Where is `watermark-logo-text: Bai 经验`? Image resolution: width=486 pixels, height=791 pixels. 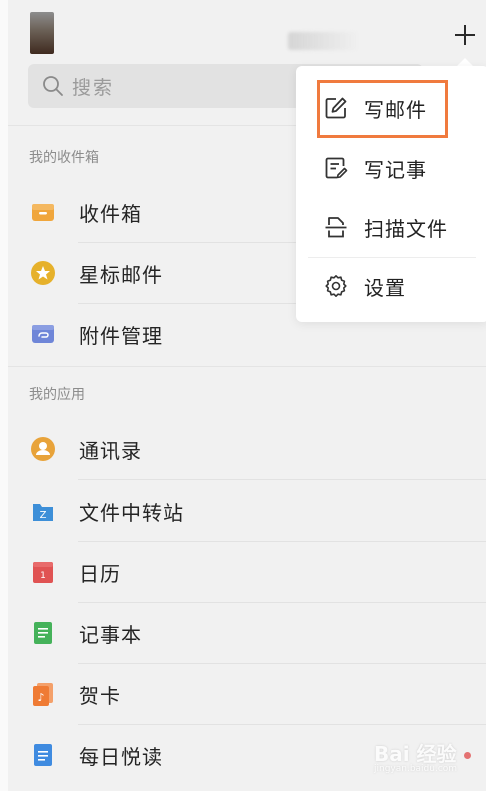 watermark-logo-text: Bai 经验 is located at coordinates (415, 754).